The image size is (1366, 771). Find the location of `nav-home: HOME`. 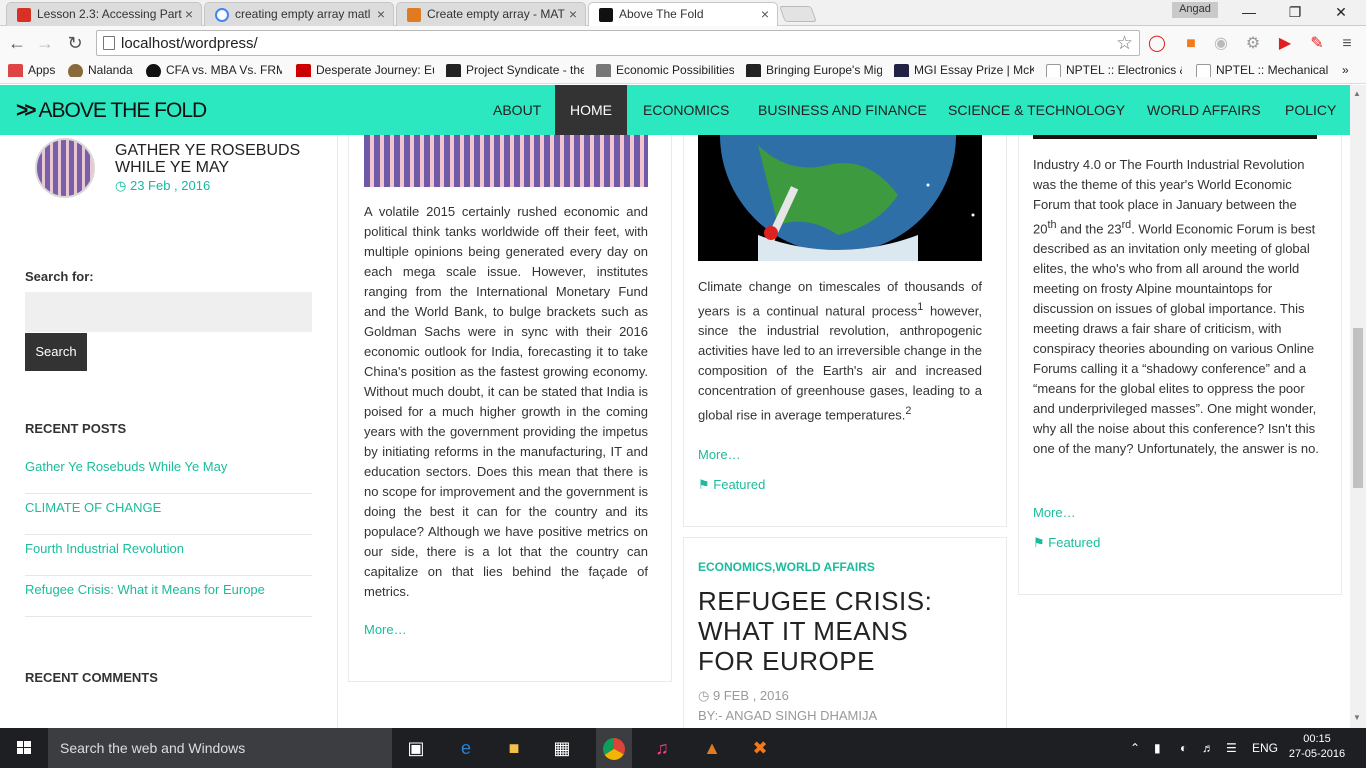

nav-home: HOME is located at coordinates (591, 110).